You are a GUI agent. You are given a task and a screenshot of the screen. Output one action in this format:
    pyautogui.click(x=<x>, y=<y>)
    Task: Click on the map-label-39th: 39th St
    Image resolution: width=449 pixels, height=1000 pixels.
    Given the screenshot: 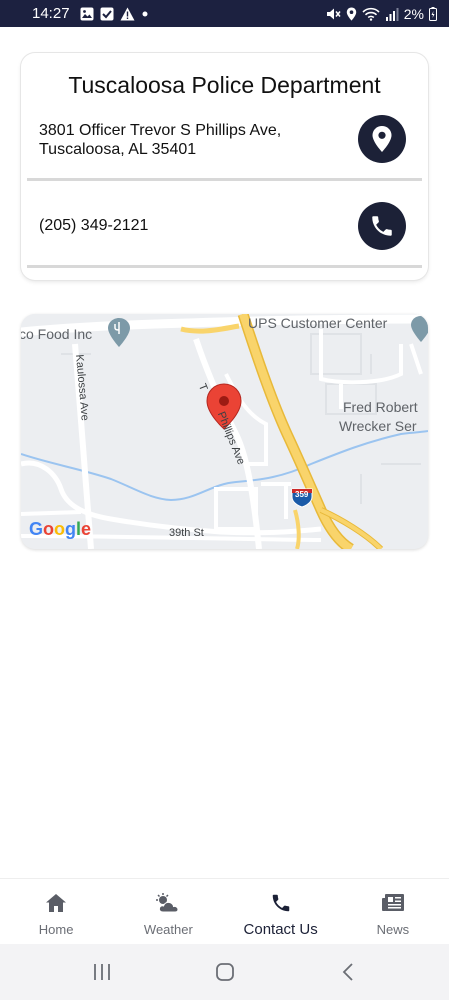 What is the action you would take?
    pyautogui.click(x=186, y=533)
    